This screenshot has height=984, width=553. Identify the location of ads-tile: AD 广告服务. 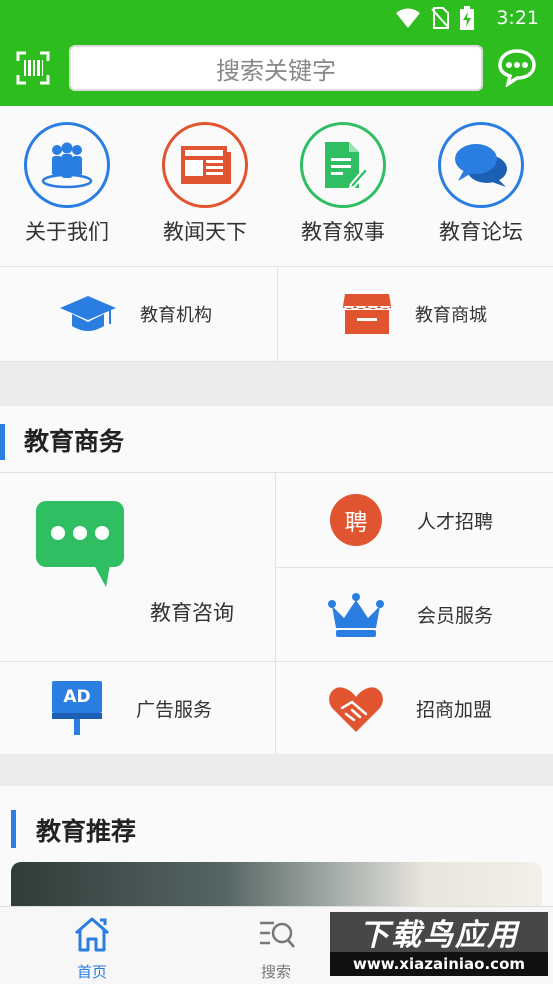
(137, 708).